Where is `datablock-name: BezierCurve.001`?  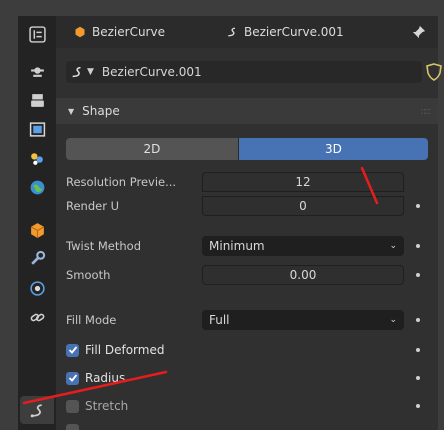
datablock-name: BezierCurve.001 is located at coordinates (151, 72).